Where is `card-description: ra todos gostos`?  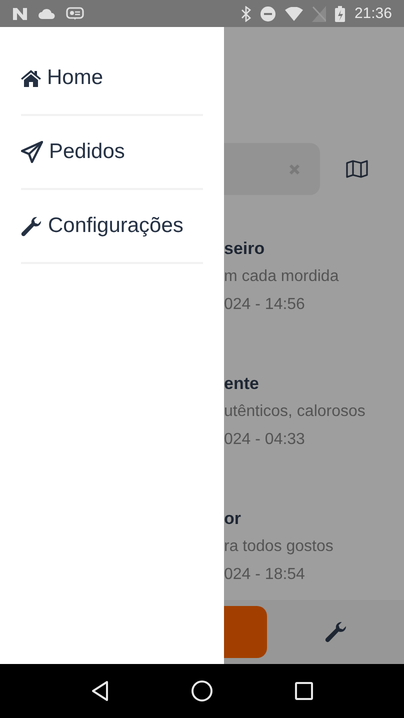
card-description: ra todos gostos is located at coordinates (279, 547).